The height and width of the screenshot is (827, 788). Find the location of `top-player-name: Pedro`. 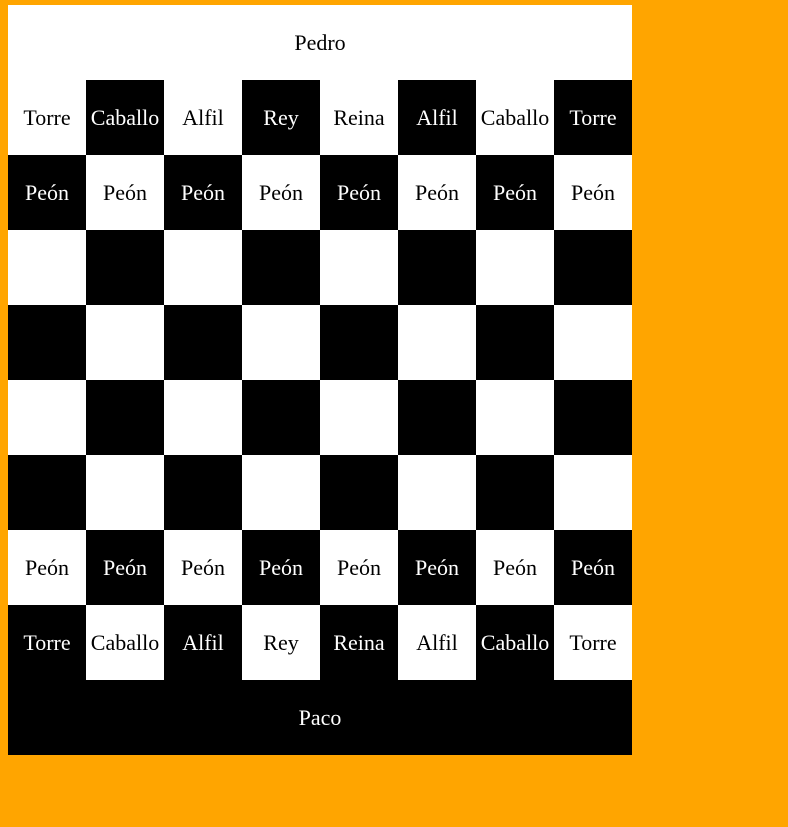

top-player-name: Pedro is located at coordinates (320, 42).